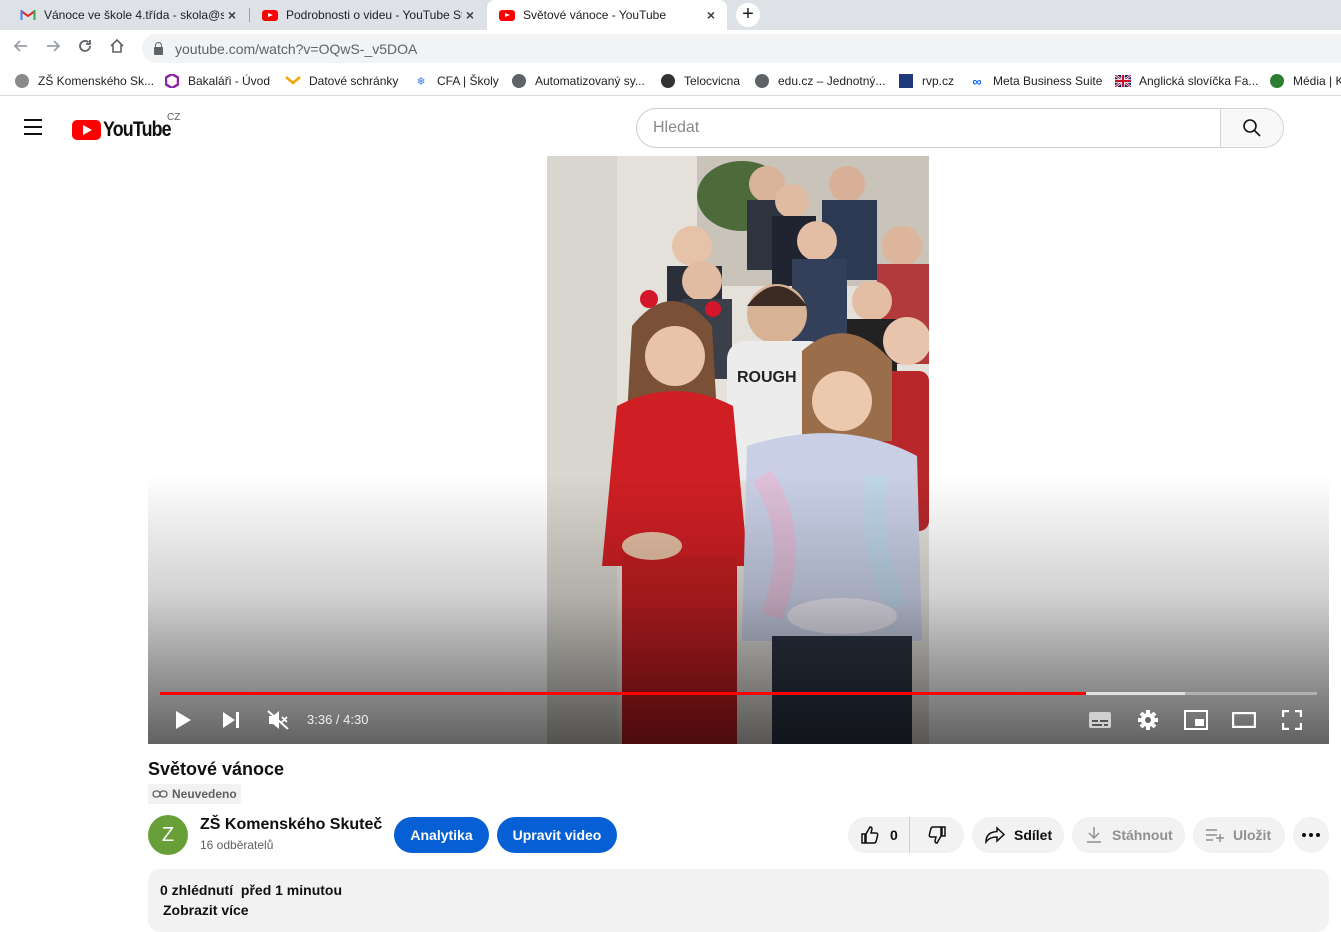  I want to click on play-button, so click(183, 720).